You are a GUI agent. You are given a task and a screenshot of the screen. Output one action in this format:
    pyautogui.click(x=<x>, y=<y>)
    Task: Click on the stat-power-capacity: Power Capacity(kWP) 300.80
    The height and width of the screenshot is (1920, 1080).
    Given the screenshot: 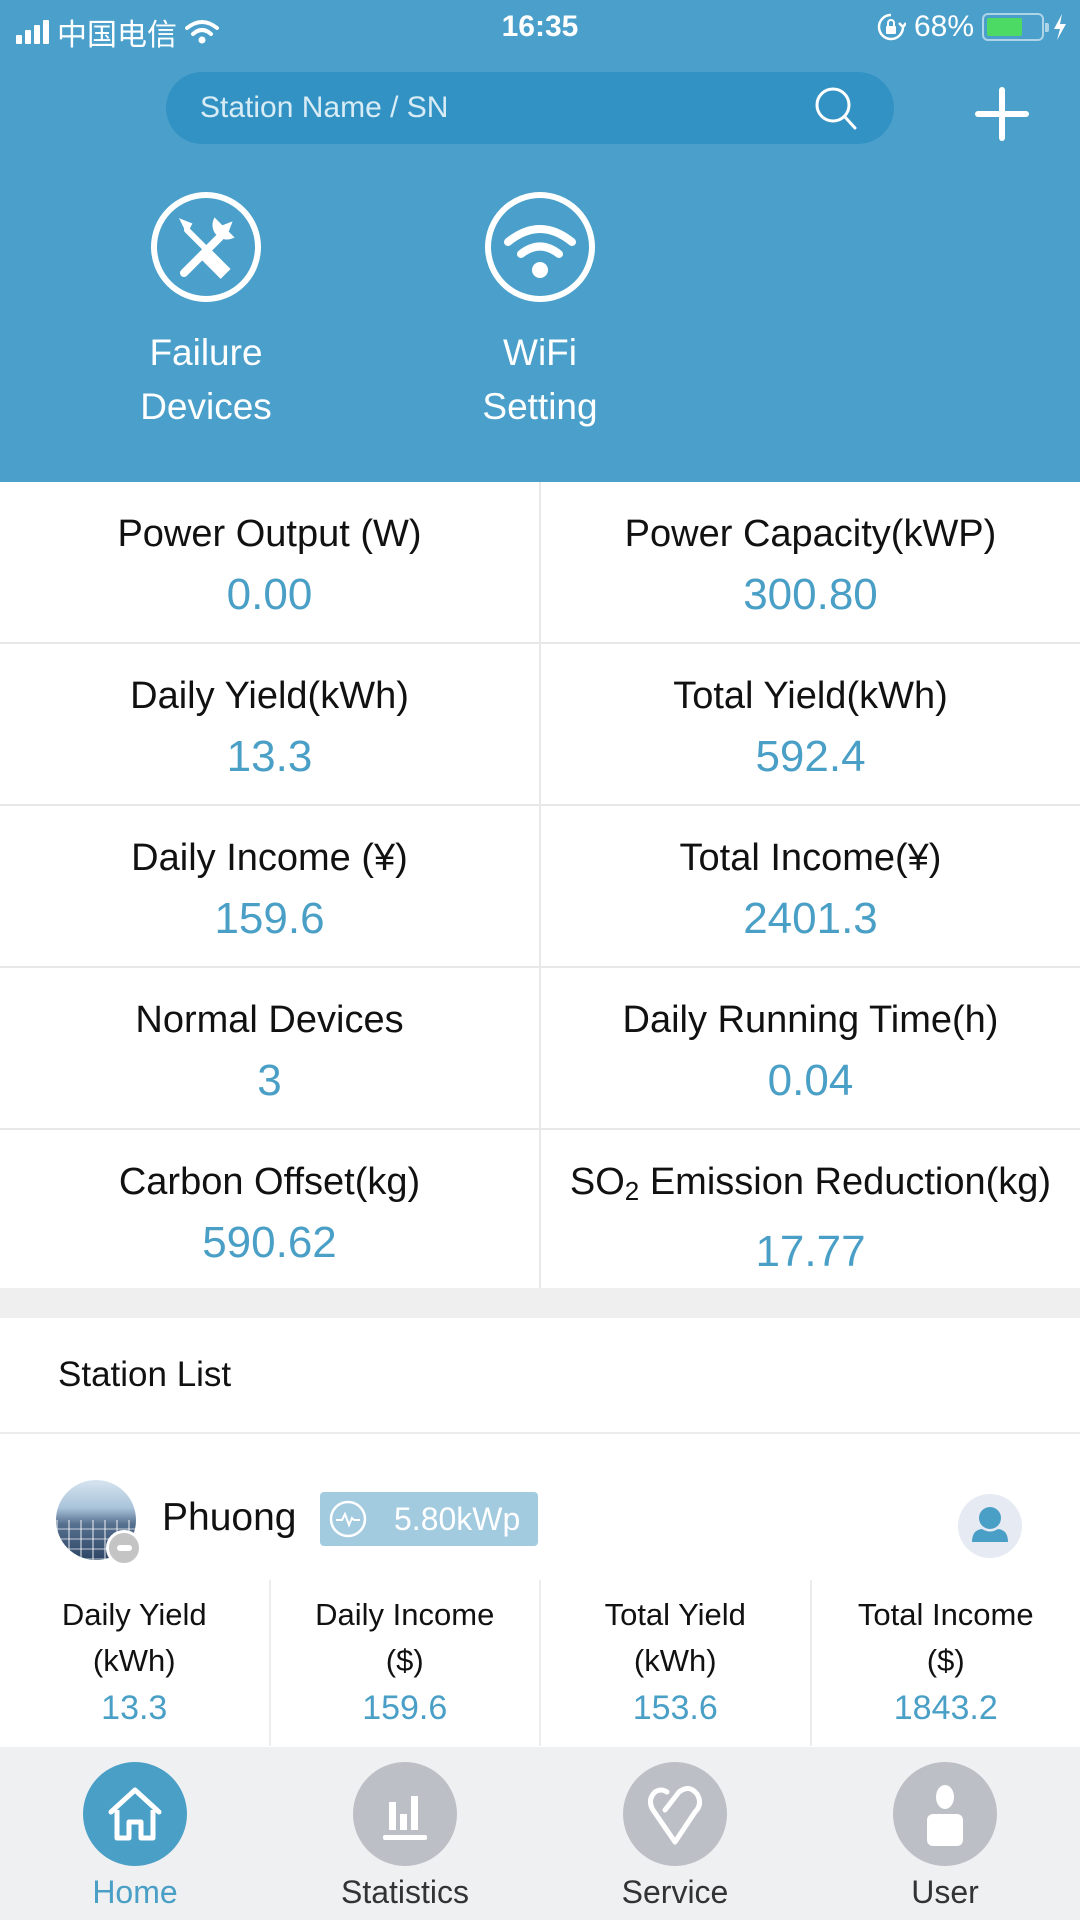 What is the action you would take?
    pyautogui.click(x=810, y=562)
    